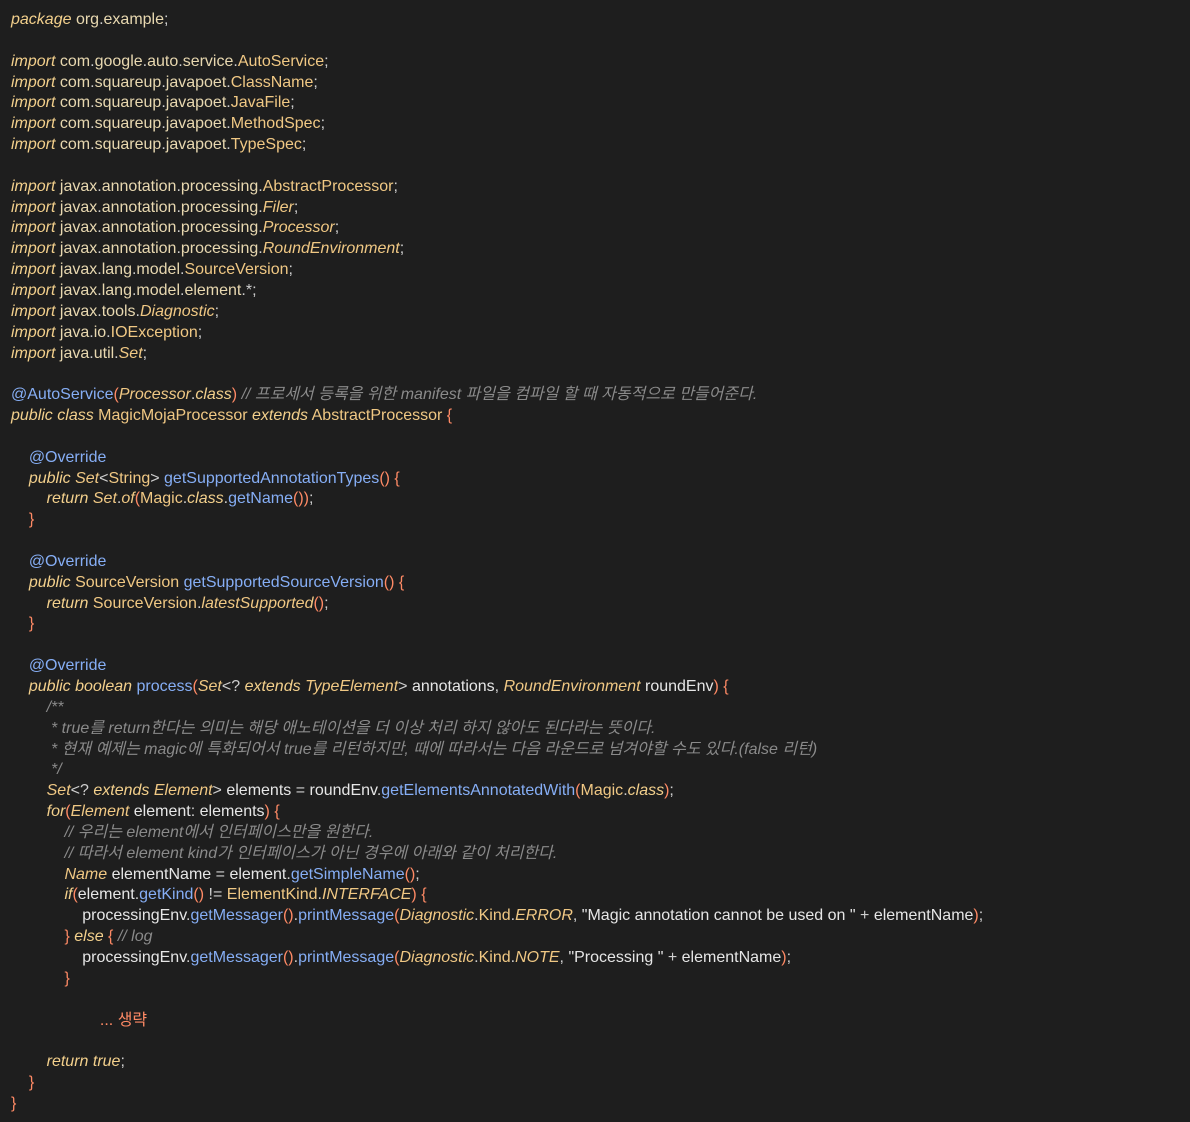 The width and height of the screenshot is (1190, 1122). Describe the element at coordinates (85, 1062) in the screenshot. I see `code-line: return true;` at that location.